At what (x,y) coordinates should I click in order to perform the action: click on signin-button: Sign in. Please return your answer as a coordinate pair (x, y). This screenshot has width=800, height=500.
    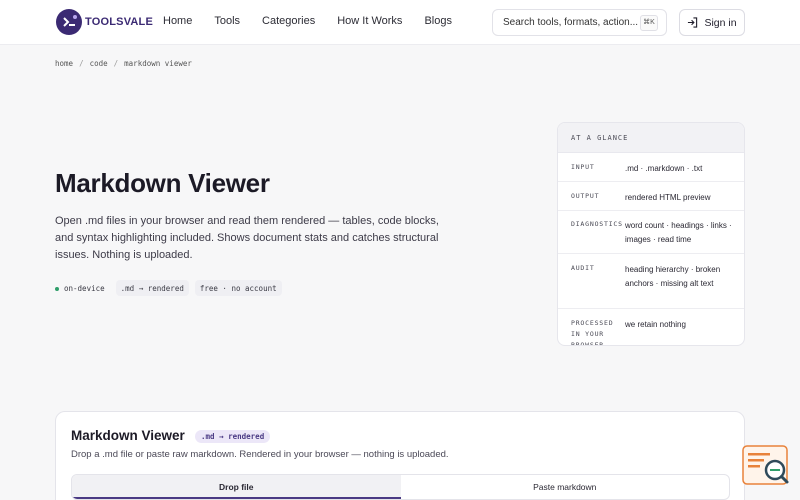
    Looking at the image, I should click on (712, 22).